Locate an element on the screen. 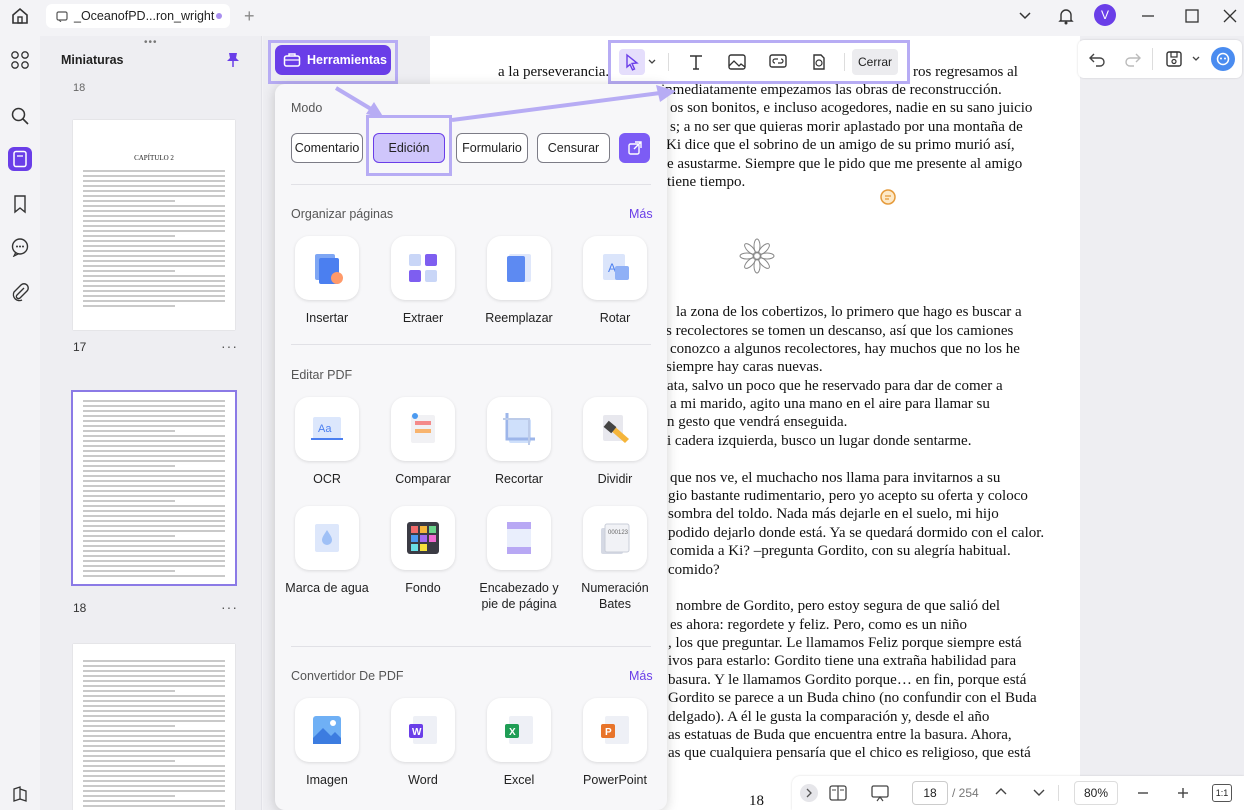 The image size is (1244, 810). tool-background: Fondo is located at coordinates (423, 551).